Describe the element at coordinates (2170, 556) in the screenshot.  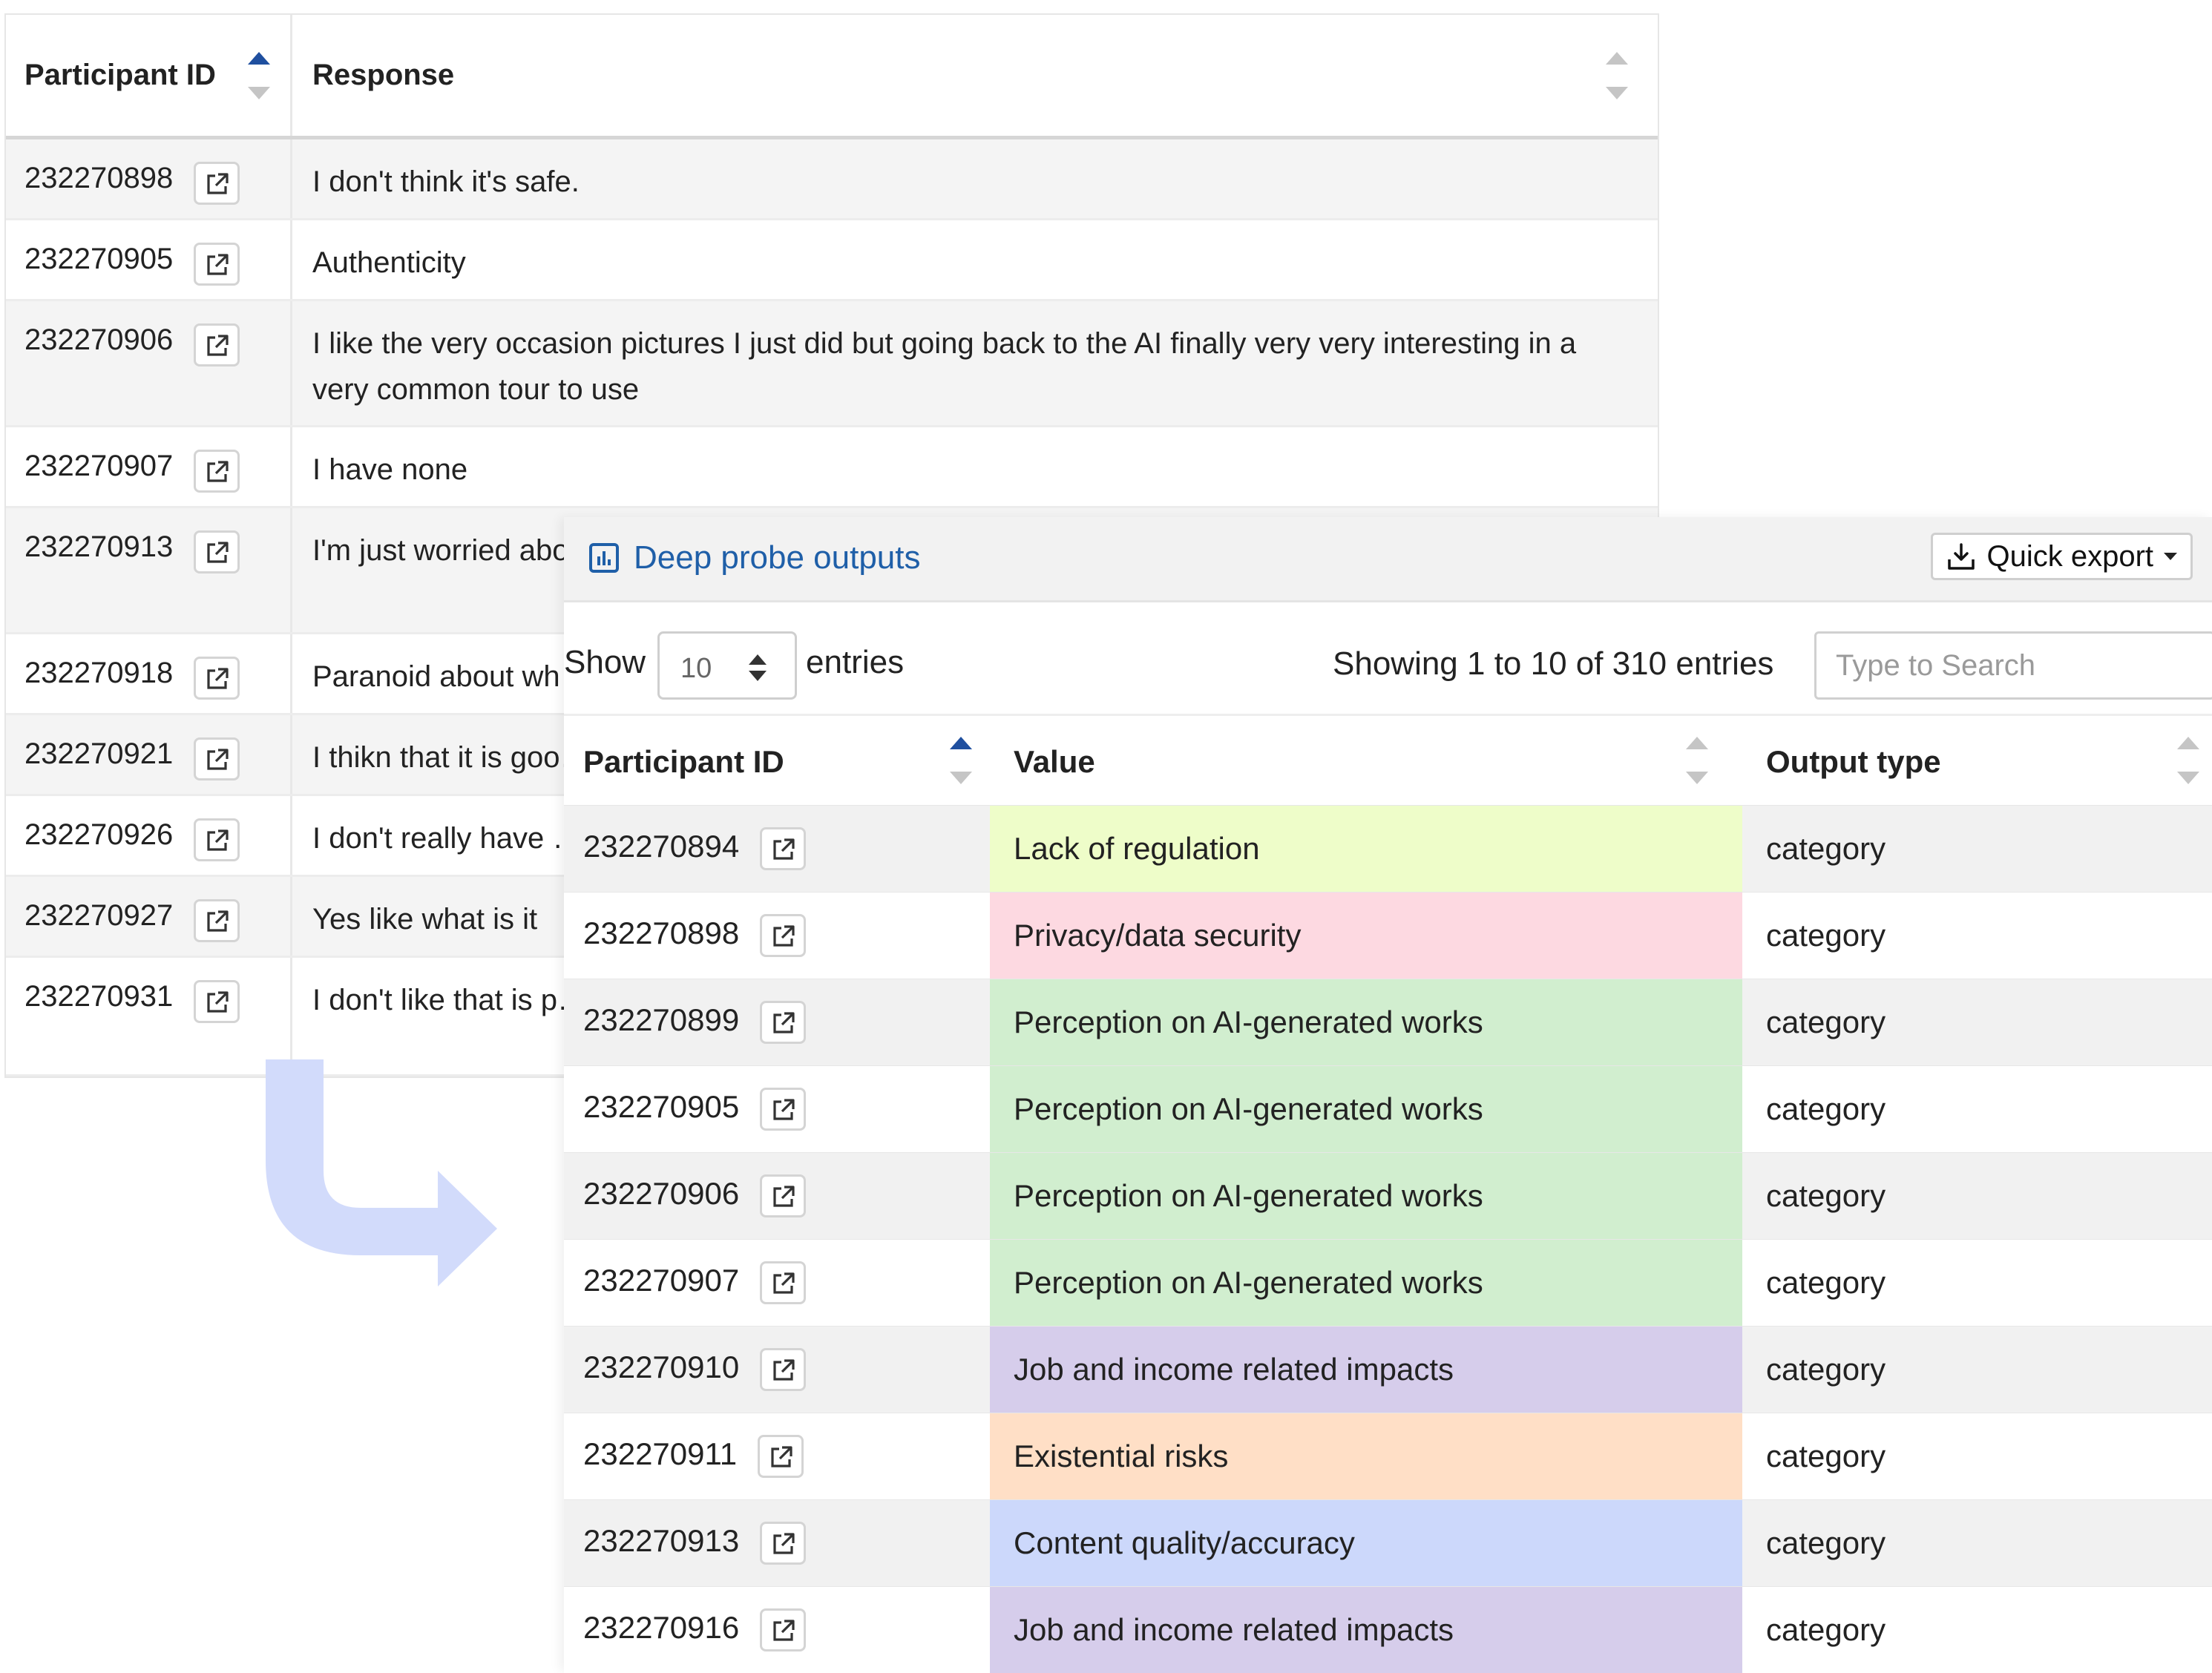
I see `caret-down-icon` at that location.